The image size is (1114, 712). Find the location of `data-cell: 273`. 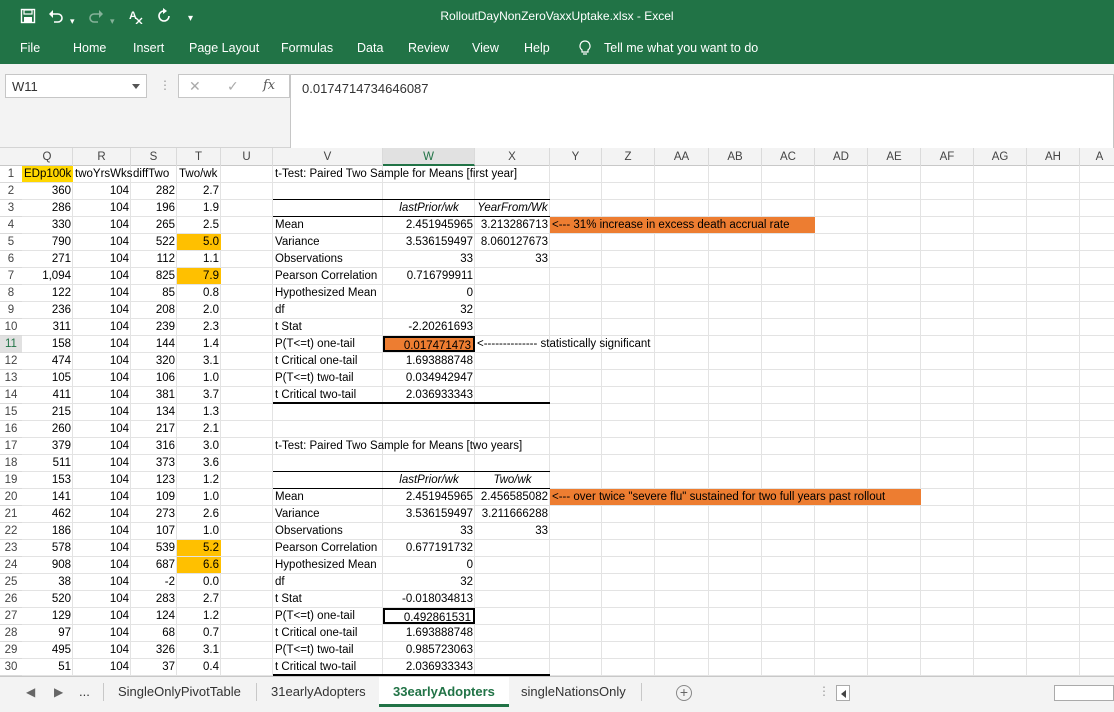

data-cell: 273 is located at coordinates (154, 514).